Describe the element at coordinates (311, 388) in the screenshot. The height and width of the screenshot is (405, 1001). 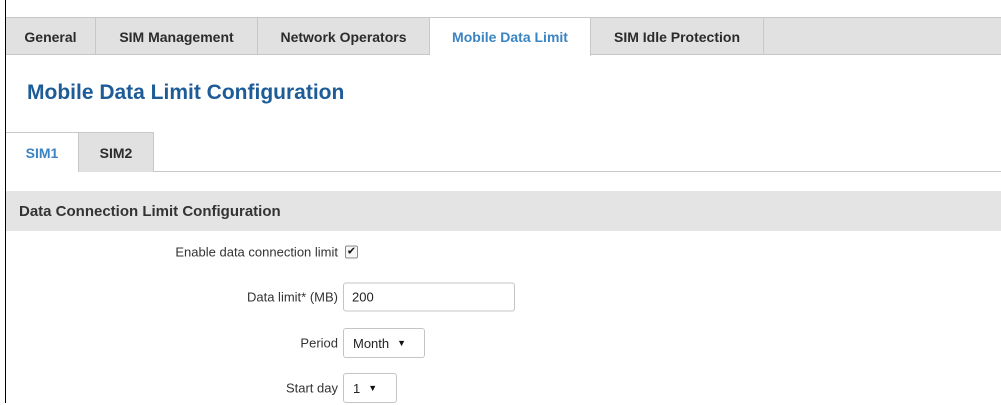
I see `start-day-label: Start day` at that location.